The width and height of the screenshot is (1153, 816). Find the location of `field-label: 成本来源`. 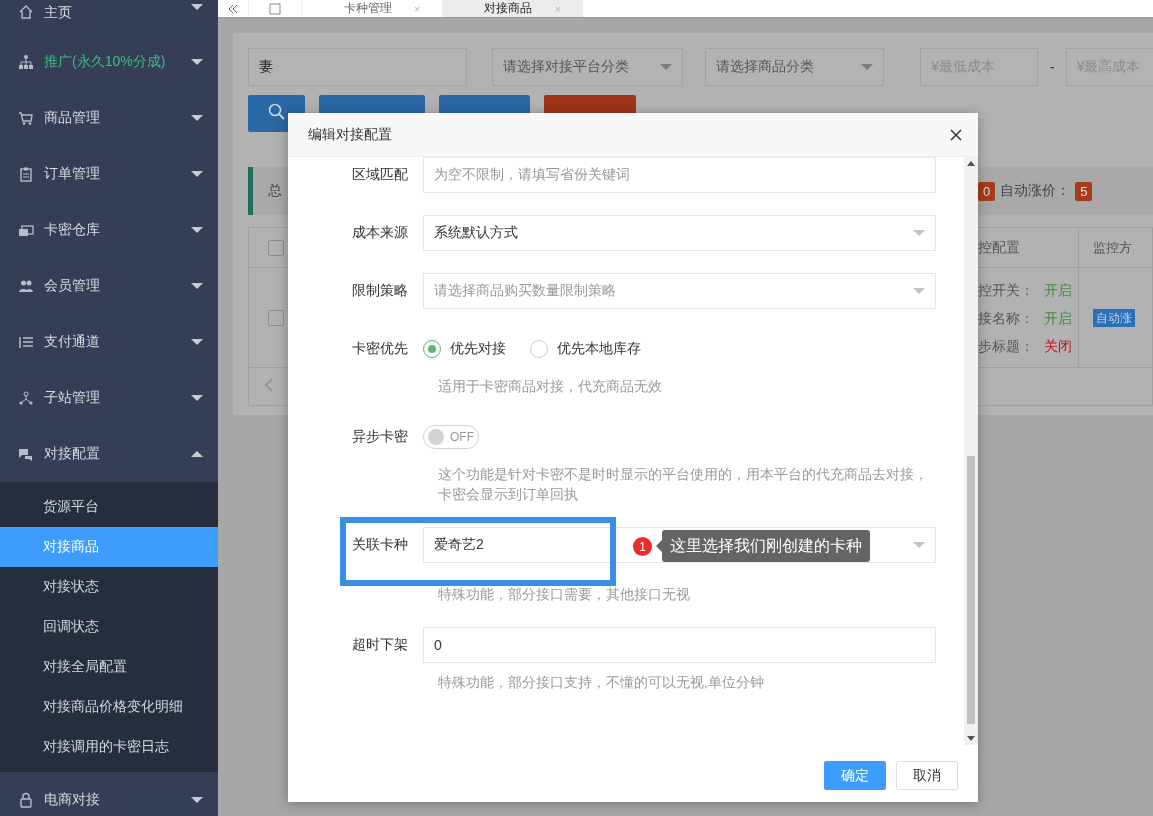

field-label: 成本来源 is located at coordinates (380, 233).